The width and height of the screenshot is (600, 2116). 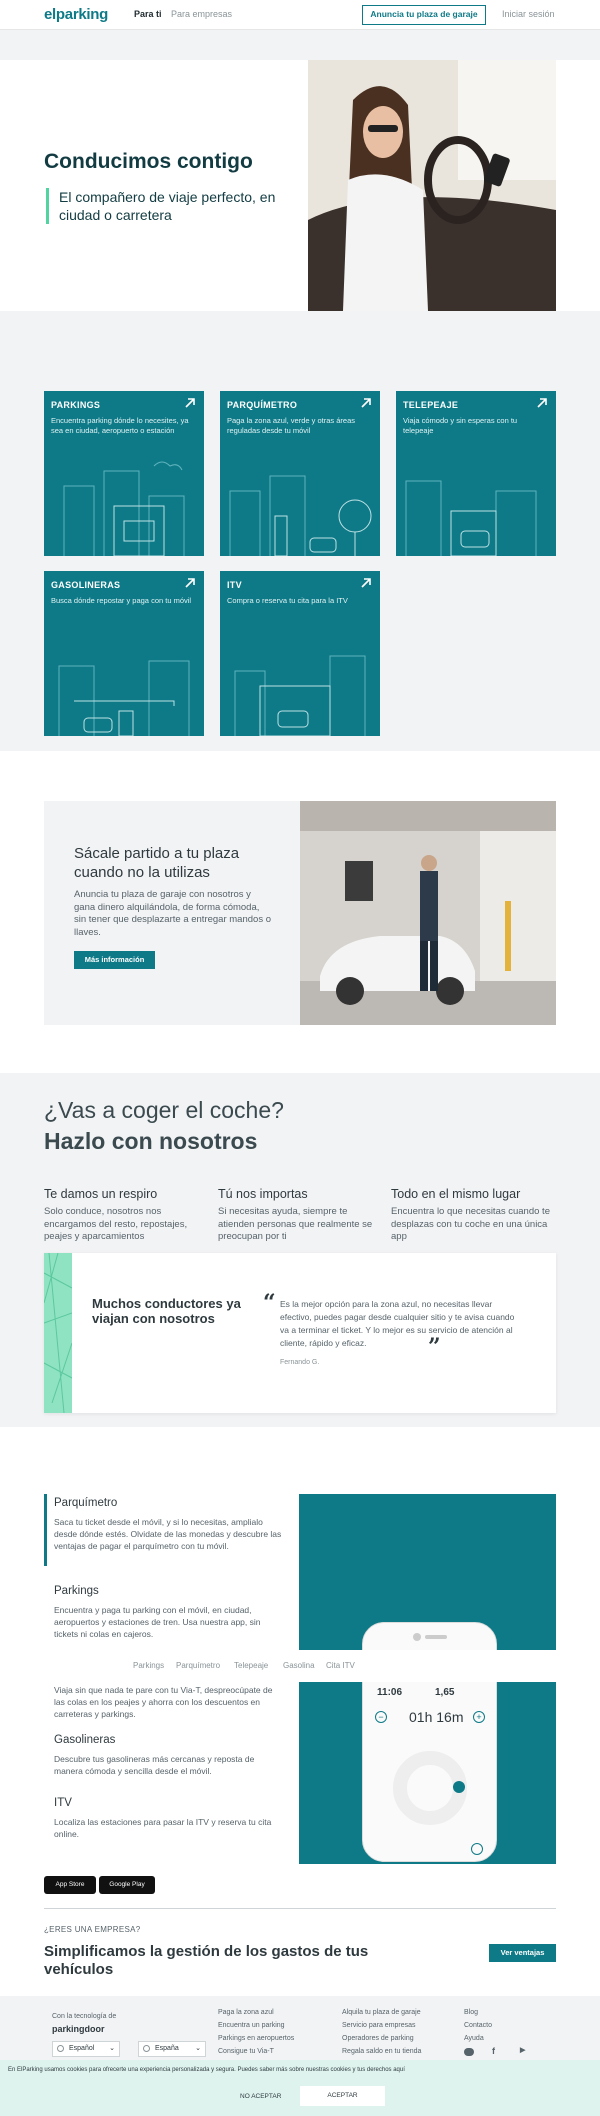 I want to click on feature-title-gasolineras: Gasolineras, so click(x=84, y=1740).